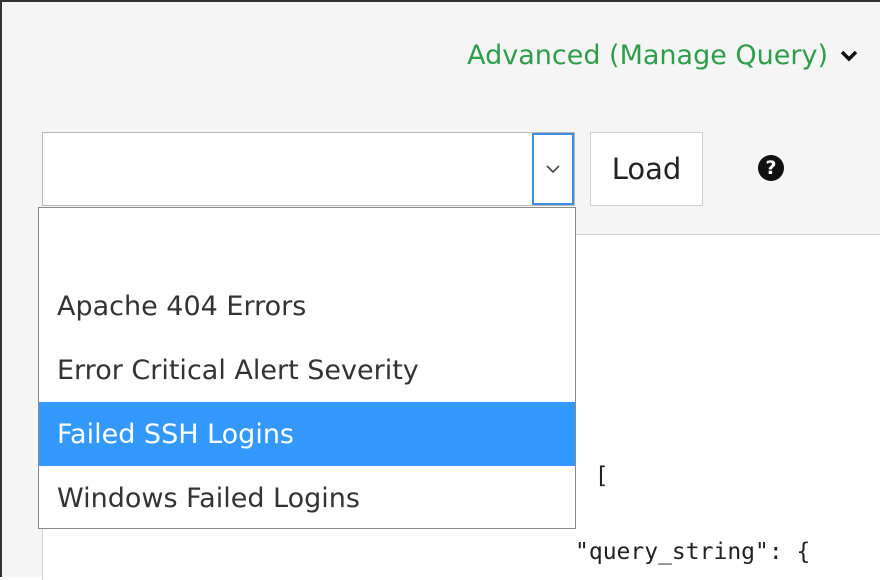 This screenshot has width=880, height=580. I want to click on dropdown-option-highlighted: Failed SSH Logins, so click(307, 434).